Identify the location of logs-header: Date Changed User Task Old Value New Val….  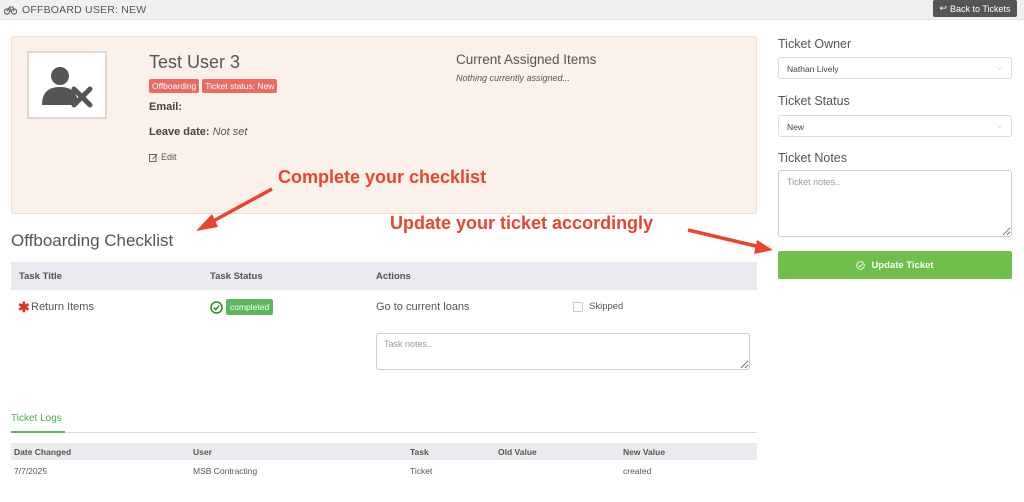
(384, 451).